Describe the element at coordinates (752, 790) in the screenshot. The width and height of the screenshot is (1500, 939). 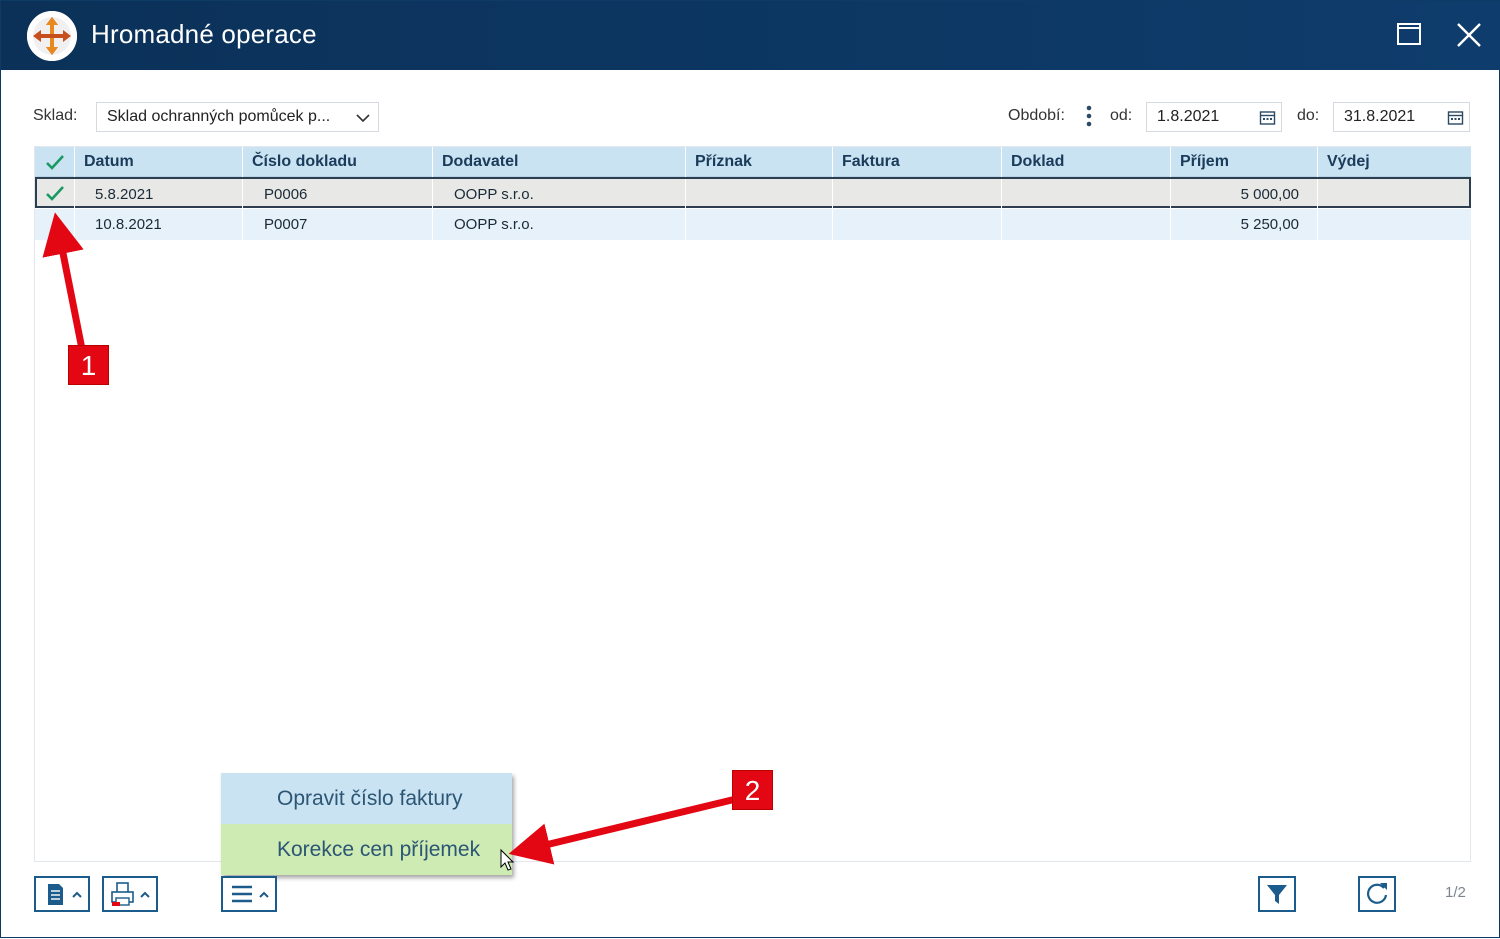
I see `annotation-badge-2: 2` at that location.